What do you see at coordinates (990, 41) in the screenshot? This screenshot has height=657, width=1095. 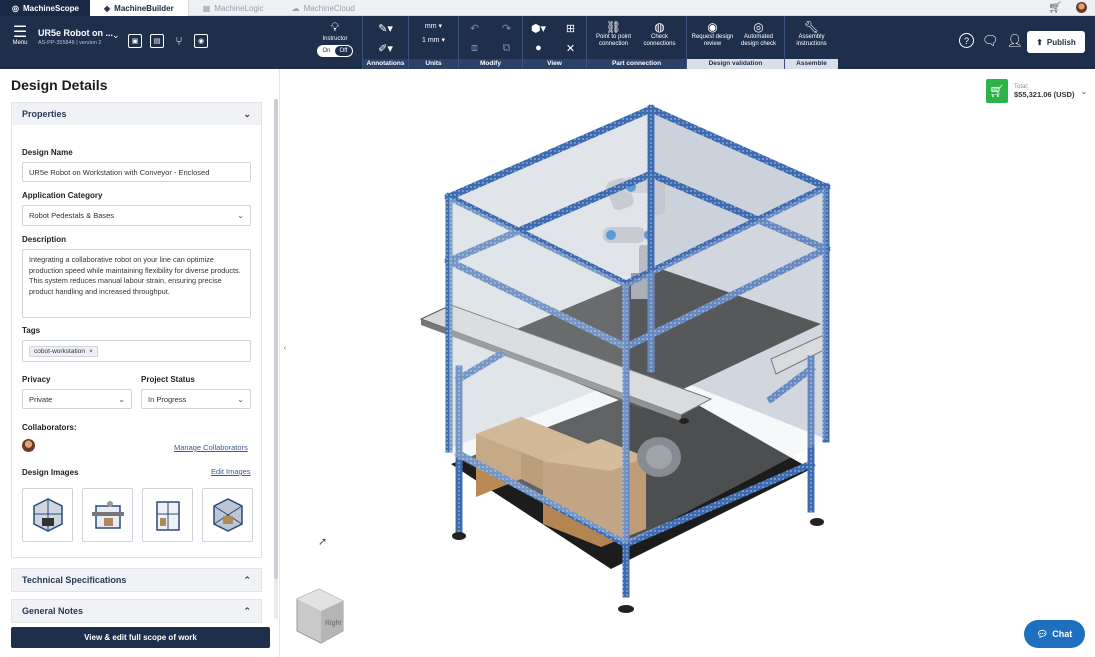 I see `feedback-icon: 🗨︎` at bounding box center [990, 41].